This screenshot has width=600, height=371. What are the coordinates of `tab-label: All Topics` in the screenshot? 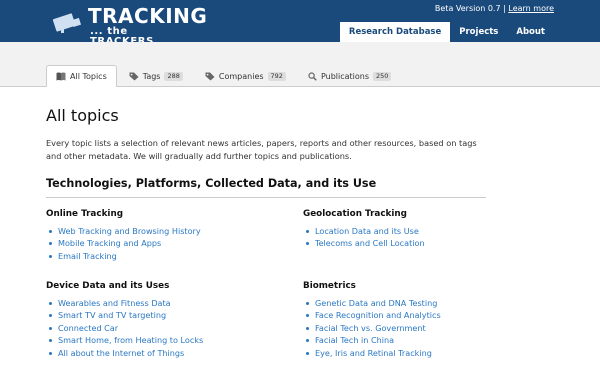 It's located at (88, 76).